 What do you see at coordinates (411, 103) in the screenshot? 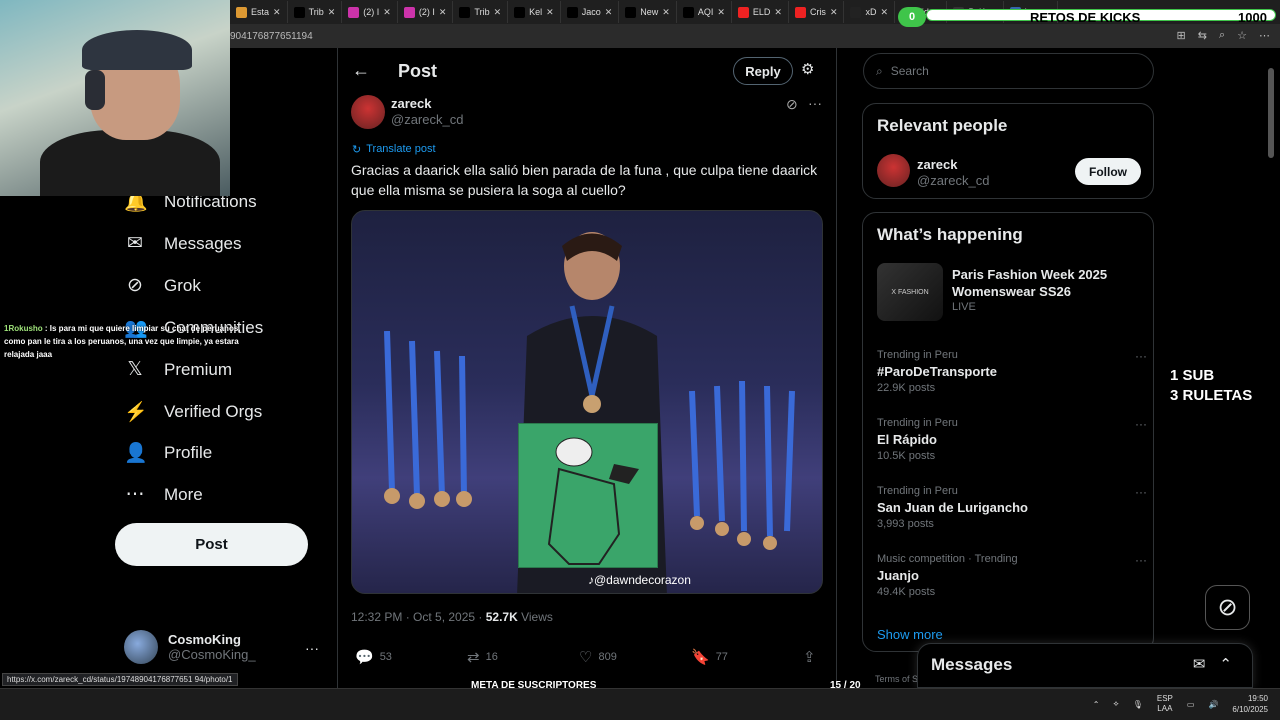
I see `author-name: zareck` at bounding box center [411, 103].